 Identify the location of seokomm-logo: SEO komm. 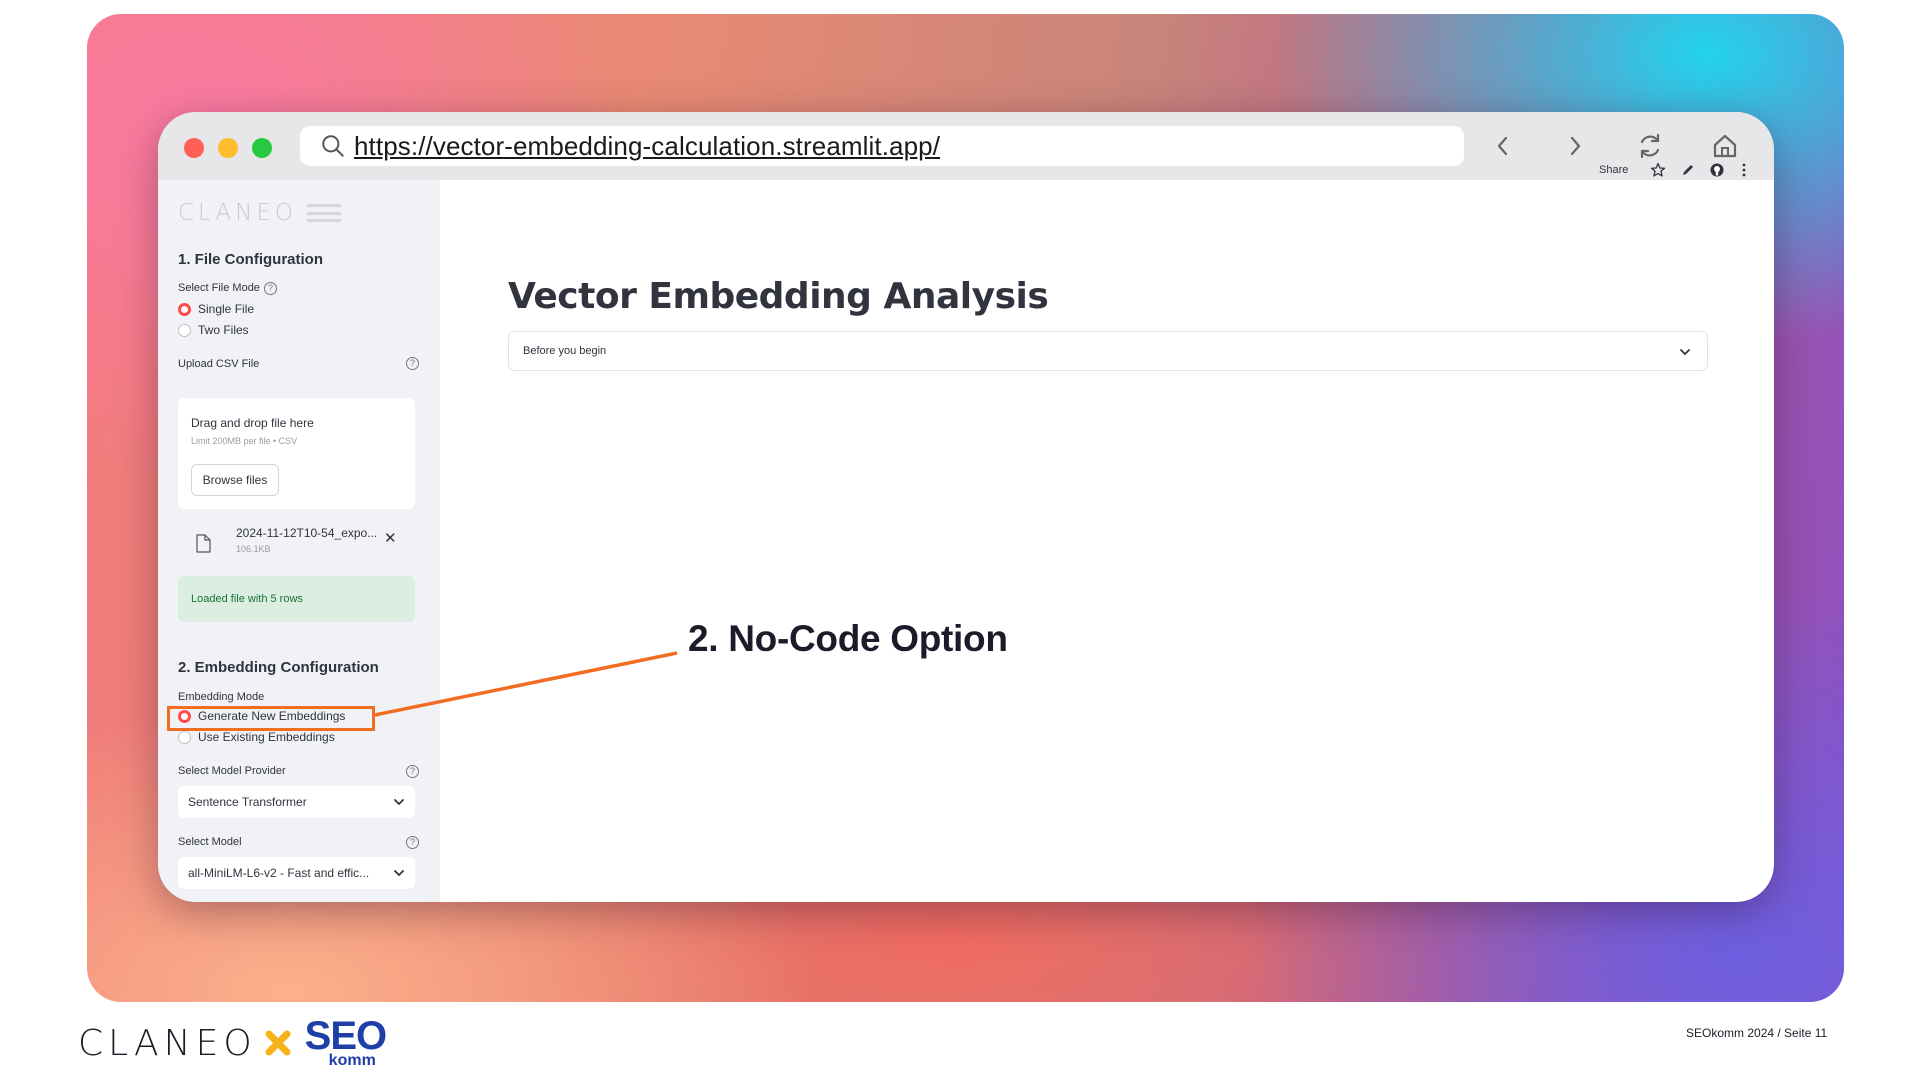
(347, 1042).